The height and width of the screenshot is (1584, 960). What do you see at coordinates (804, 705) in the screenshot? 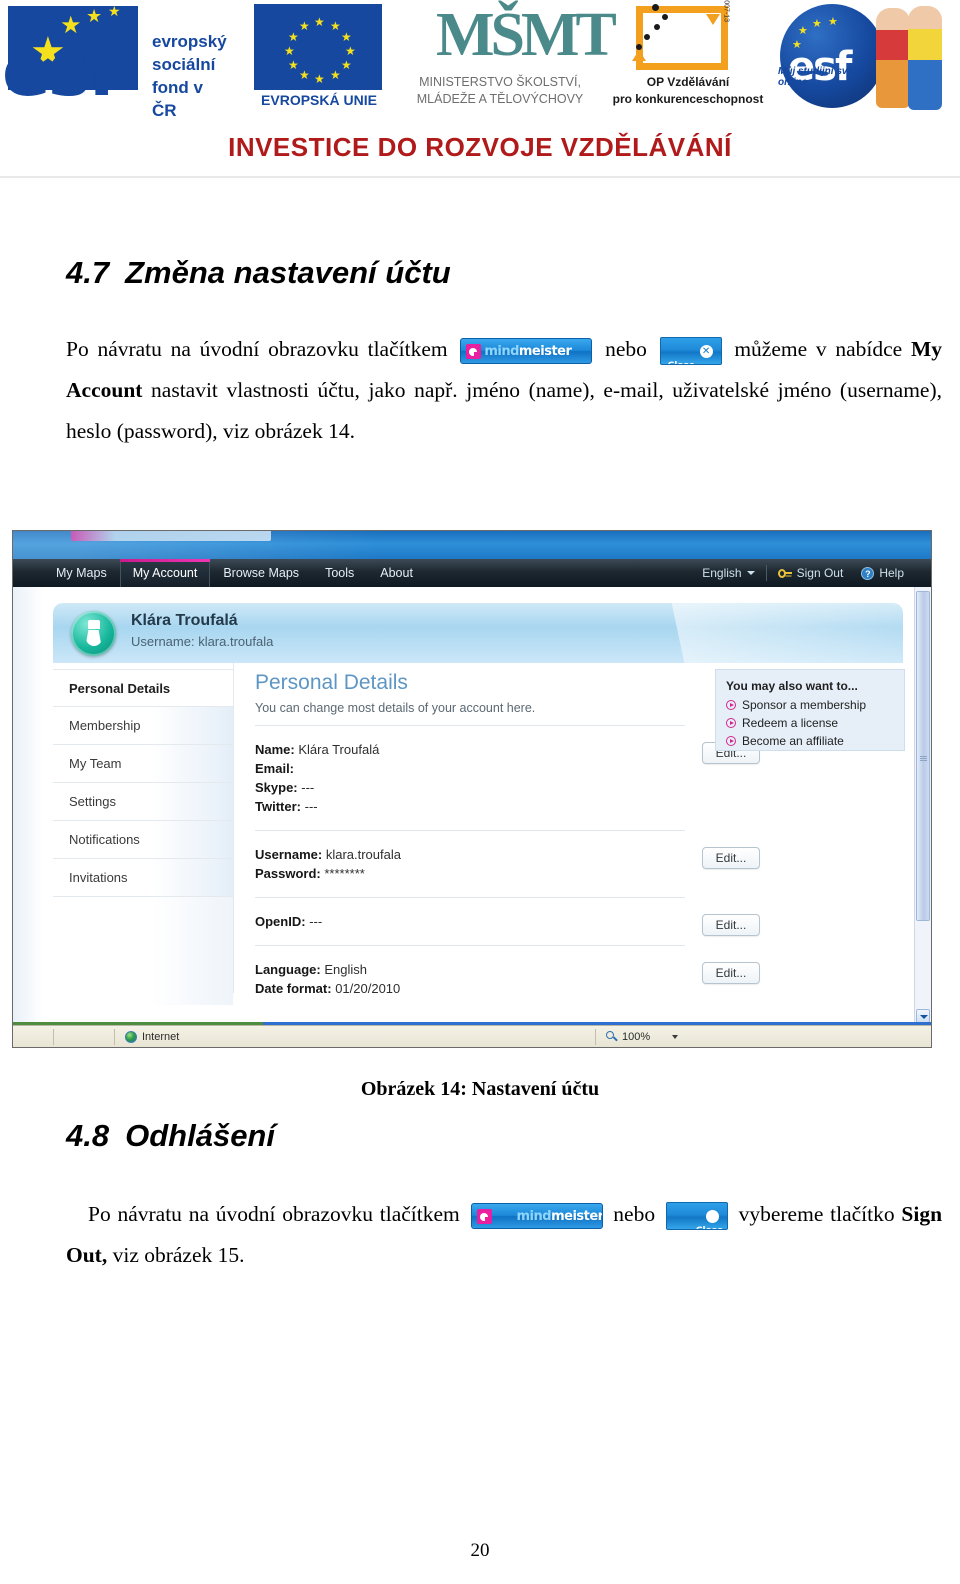
I see `link-sponsor-label: Sponsor a membership` at bounding box center [804, 705].